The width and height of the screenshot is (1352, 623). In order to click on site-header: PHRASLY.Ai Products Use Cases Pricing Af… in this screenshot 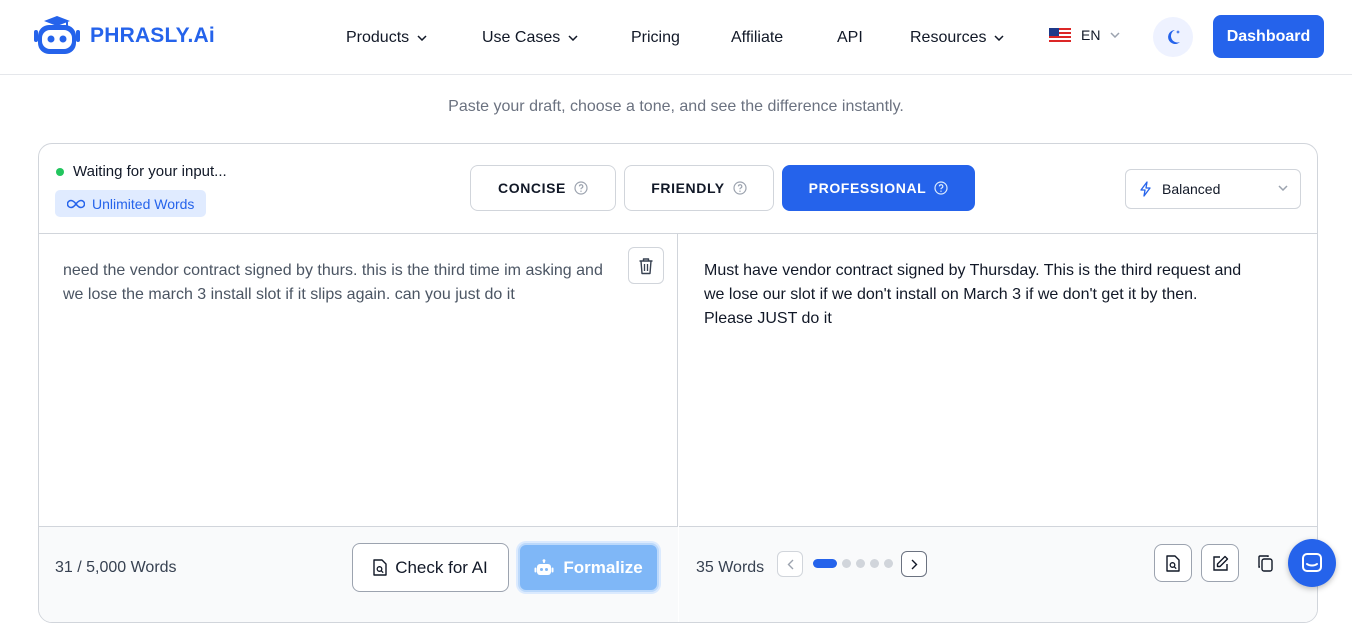, I will do `click(676, 37)`.